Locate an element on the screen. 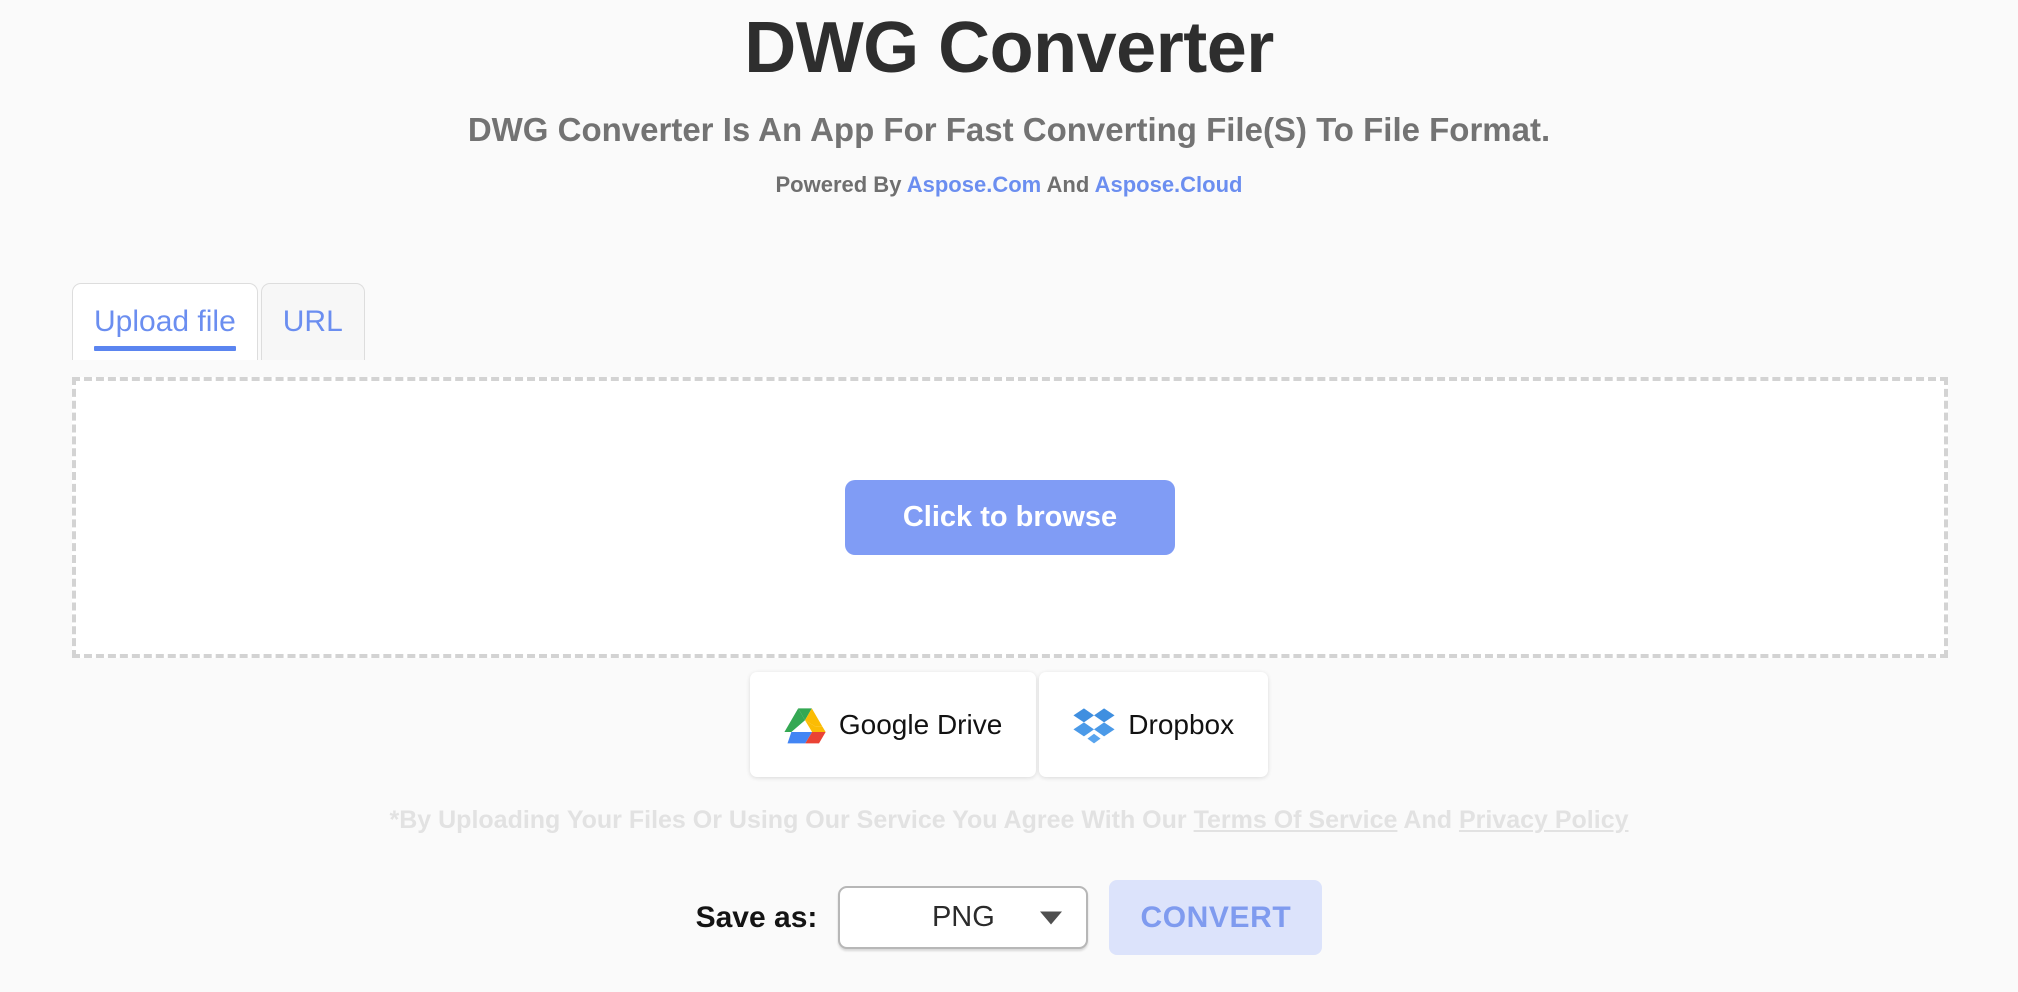  powered-by-line: Powered By Aspose.Com And Aspose.Cloud is located at coordinates (1009, 173).